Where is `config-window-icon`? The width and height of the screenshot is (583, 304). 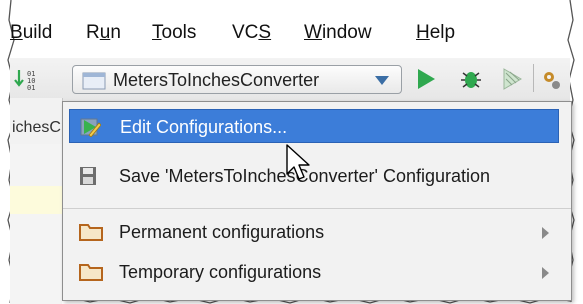 config-window-icon is located at coordinates (94, 81).